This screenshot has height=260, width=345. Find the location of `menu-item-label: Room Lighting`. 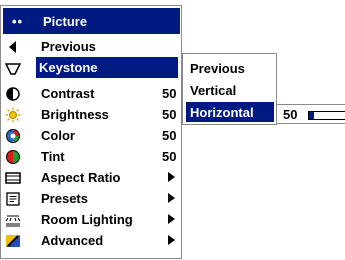

menu-item-label: Room Lighting is located at coordinates (87, 219).